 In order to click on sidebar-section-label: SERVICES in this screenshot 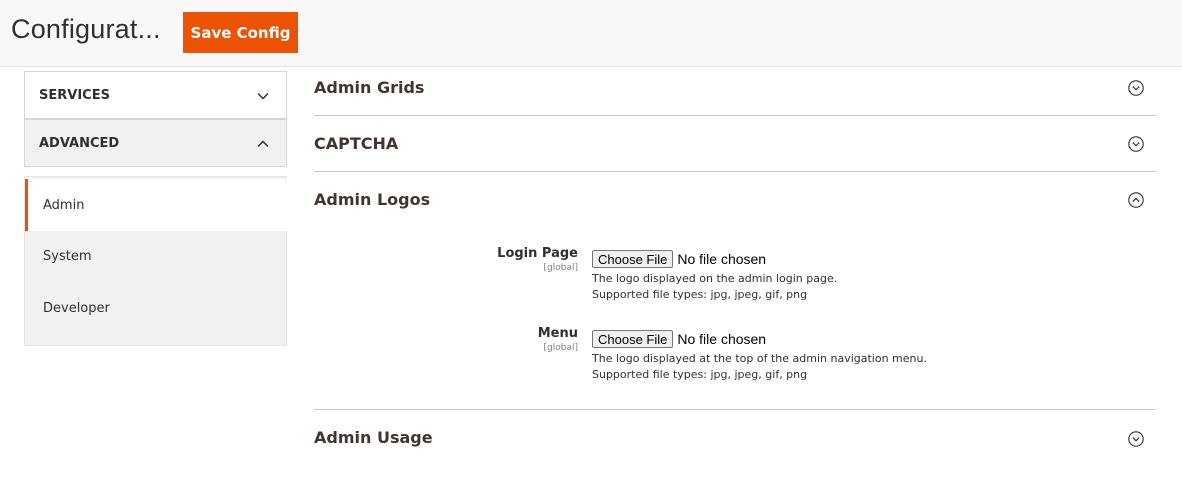, I will do `click(74, 95)`.